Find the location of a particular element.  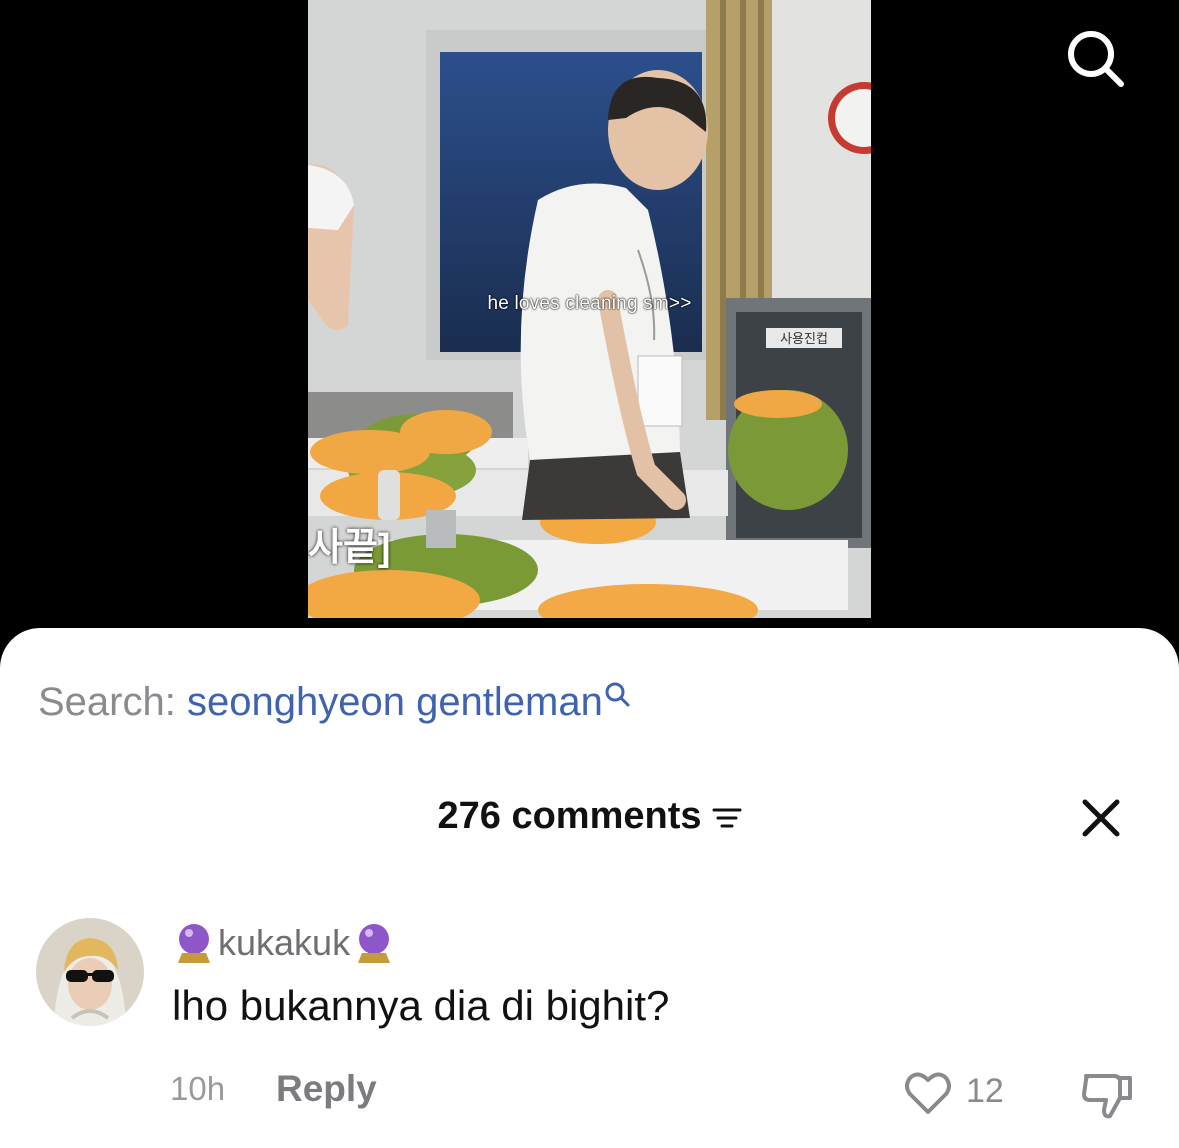

avatar-image is located at coordinates (90, 972).